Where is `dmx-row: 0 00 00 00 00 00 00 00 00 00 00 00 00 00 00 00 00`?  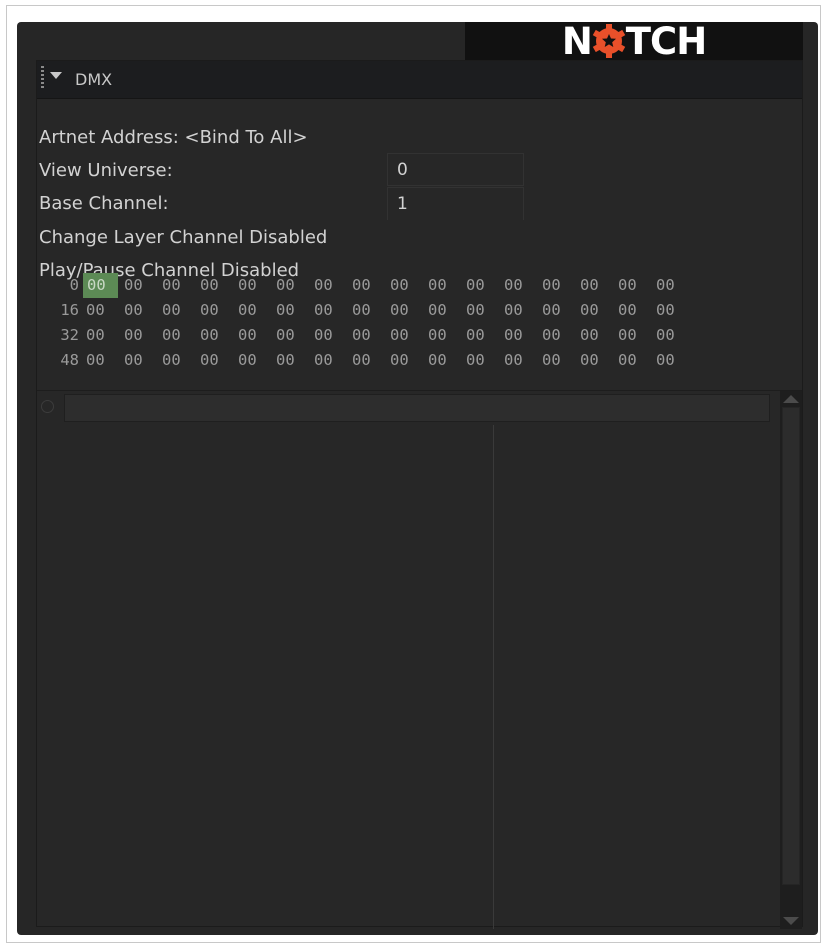 dmx-row: 0 00 00 00 00 00 00 00 00 00 00 00 00 00 00 00 00 is located at coordinates (371, 285).